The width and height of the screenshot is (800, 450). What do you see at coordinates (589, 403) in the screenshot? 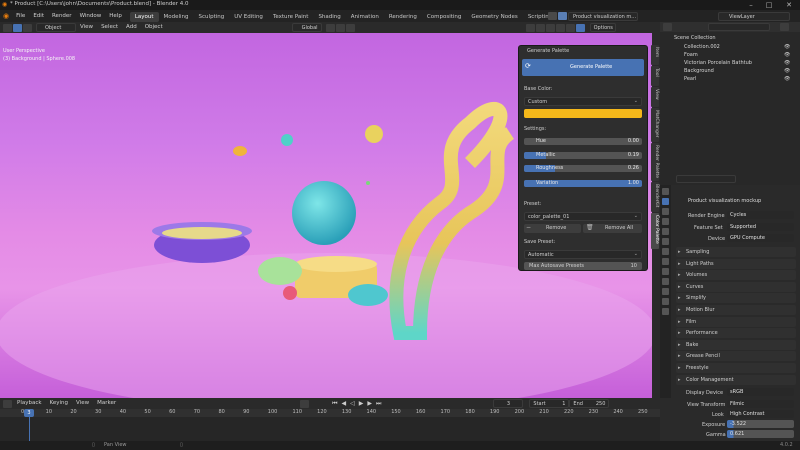
I see `end-frame-field: End 250` at bounding box center [589, 403].